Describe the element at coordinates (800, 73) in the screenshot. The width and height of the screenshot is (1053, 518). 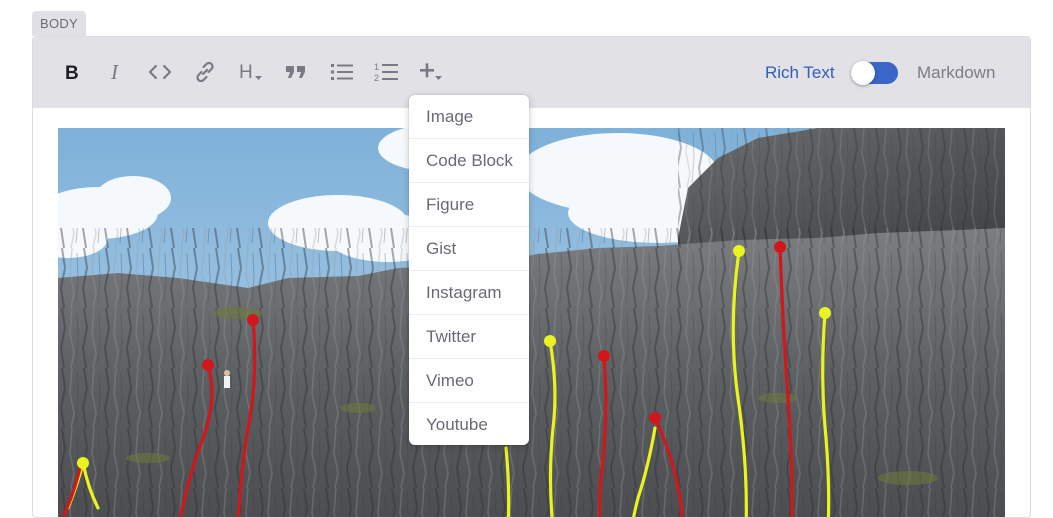
I see `rich-text-label: Rich Text` at that location.